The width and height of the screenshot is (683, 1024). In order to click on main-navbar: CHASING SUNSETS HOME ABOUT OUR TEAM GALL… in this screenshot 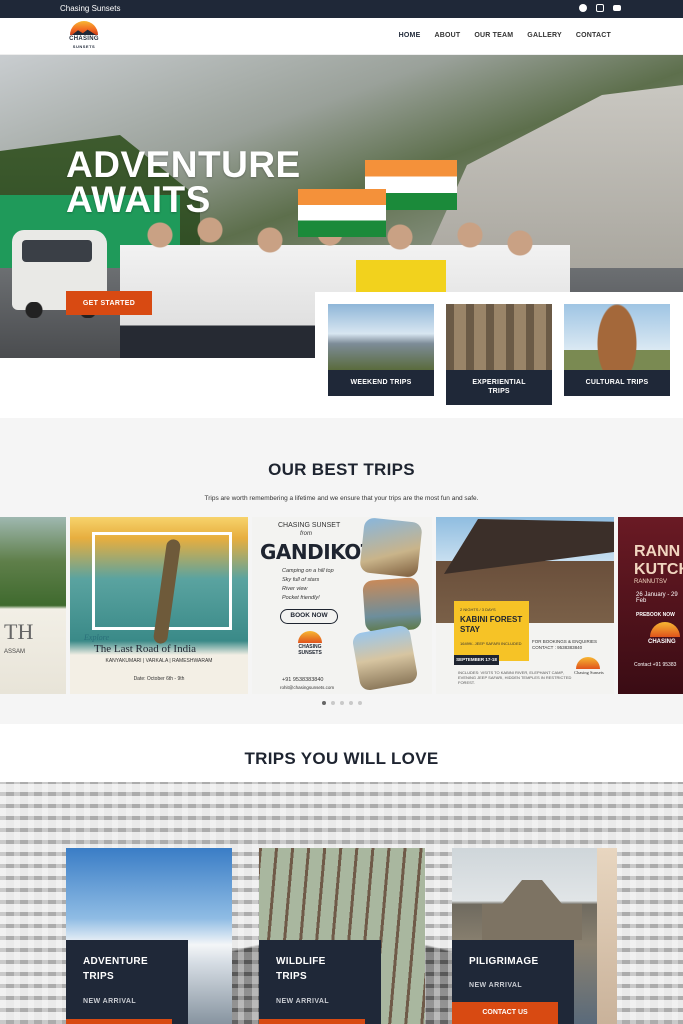, I will do `click(341, 36)`.